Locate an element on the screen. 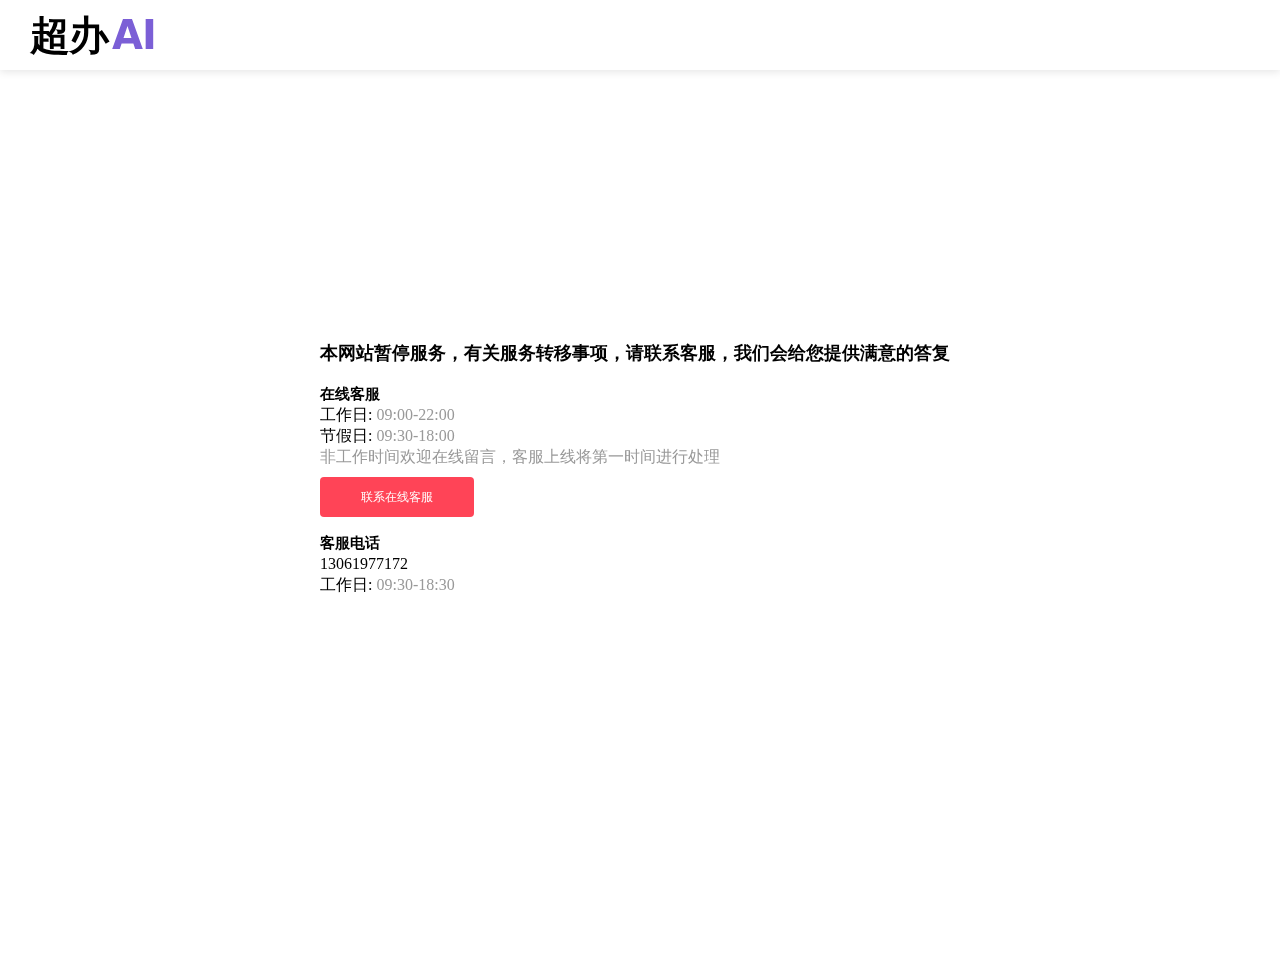 This screenshot has height=960, width=1280. hours-value: 09:30-18:00 is located at coordinates (415, 436).